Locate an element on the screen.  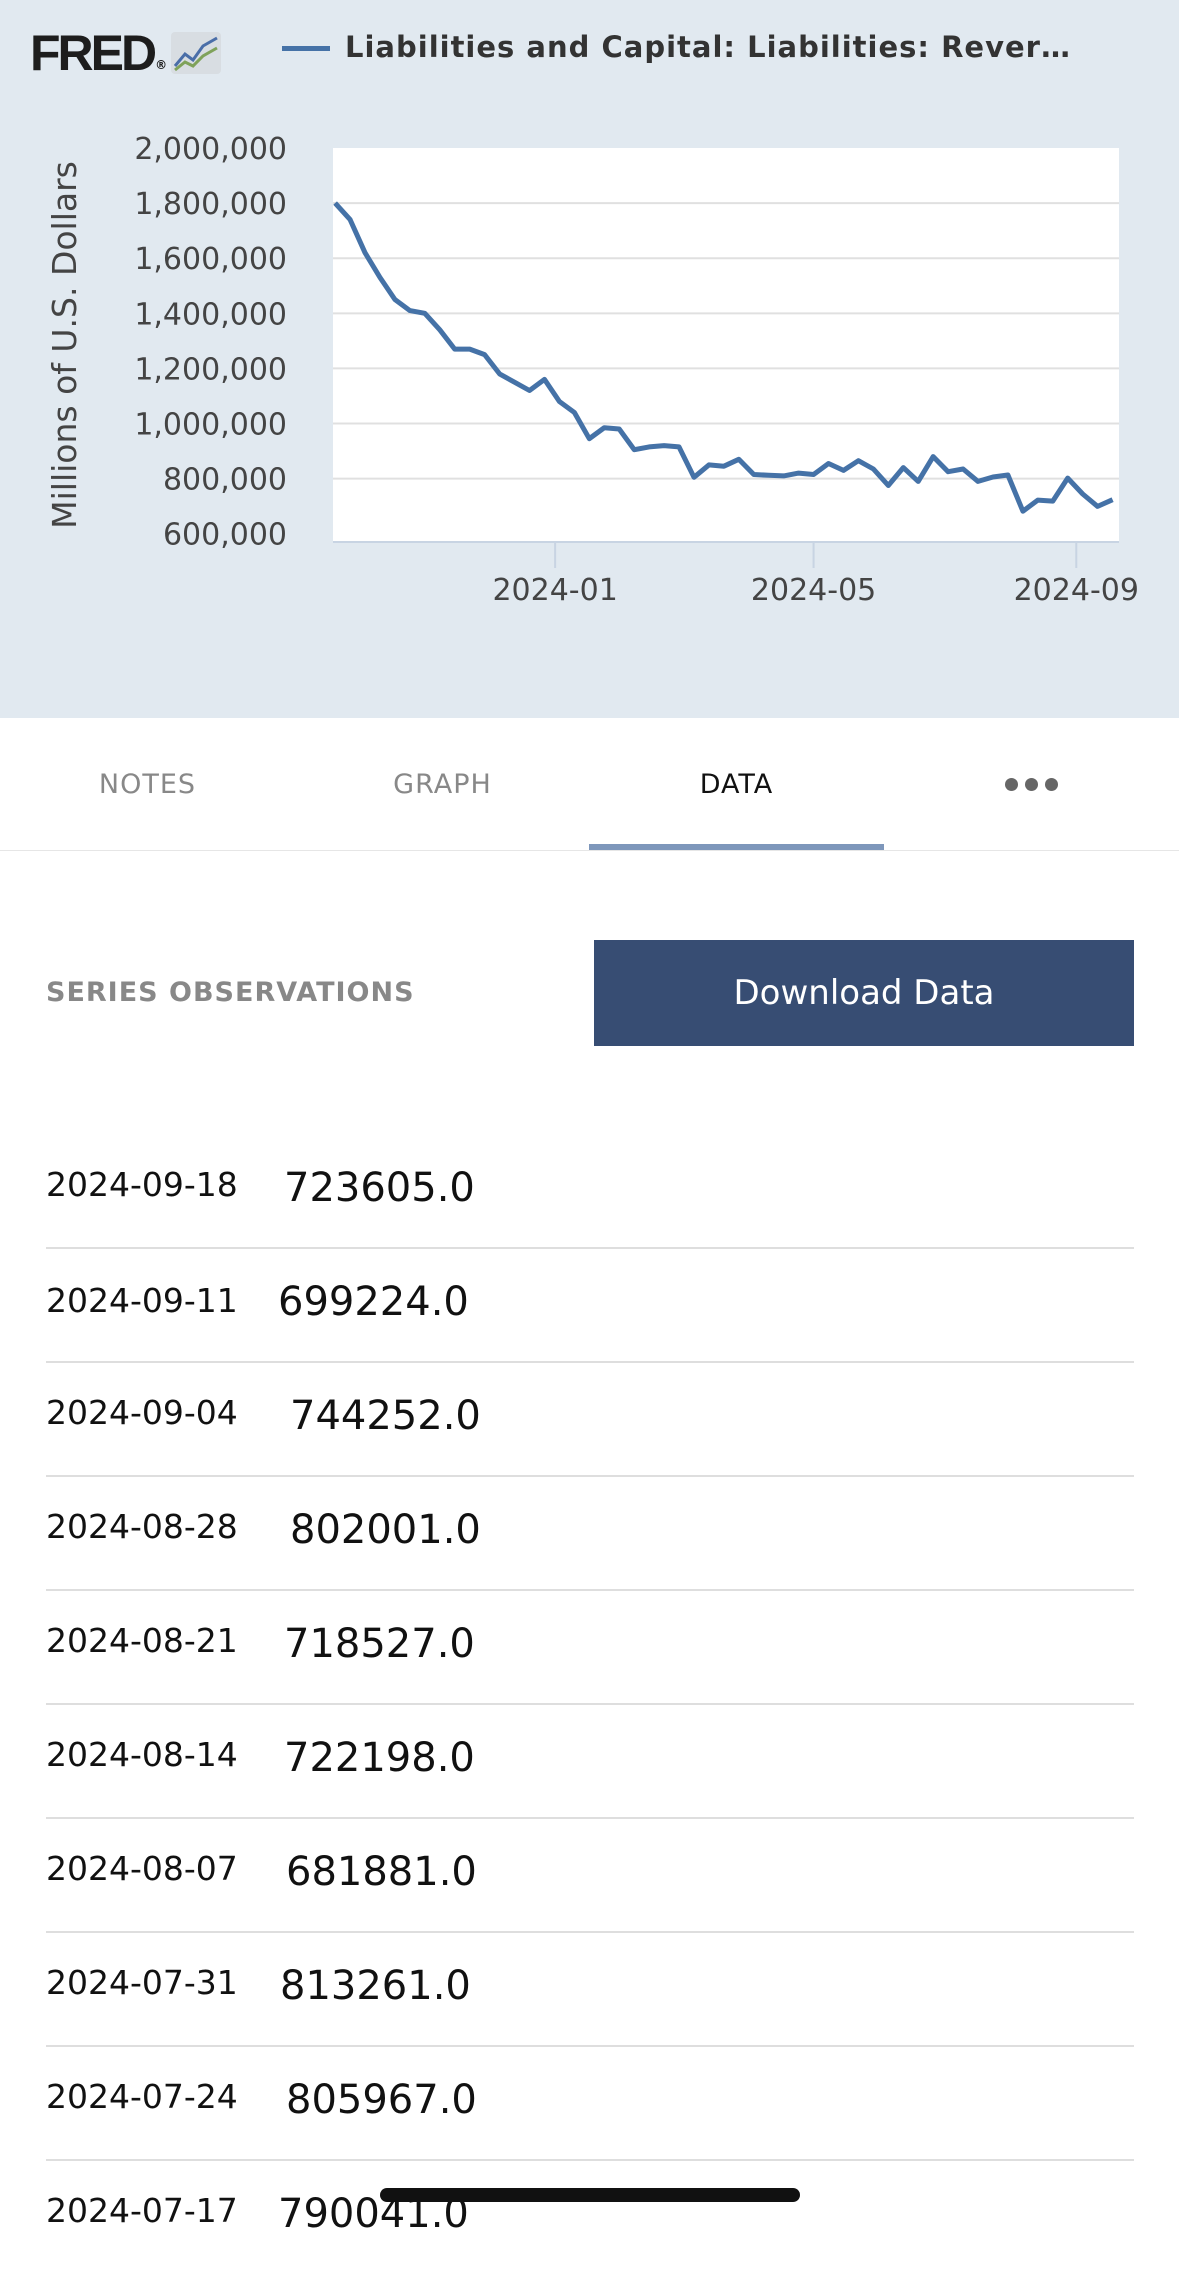
graph-icon is located at coordinates (196, 53).